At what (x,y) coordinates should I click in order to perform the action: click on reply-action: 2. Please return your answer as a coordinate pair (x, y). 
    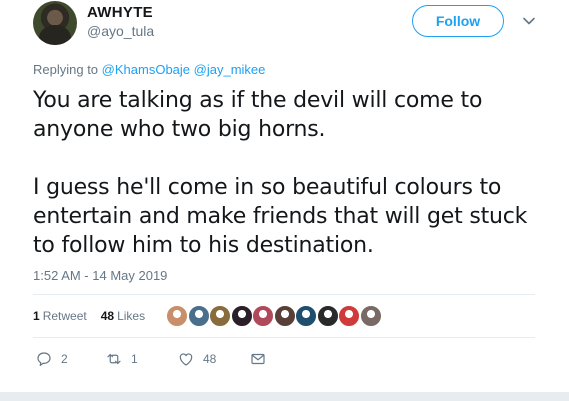
    Looking at the image, I should click on (51, 359).